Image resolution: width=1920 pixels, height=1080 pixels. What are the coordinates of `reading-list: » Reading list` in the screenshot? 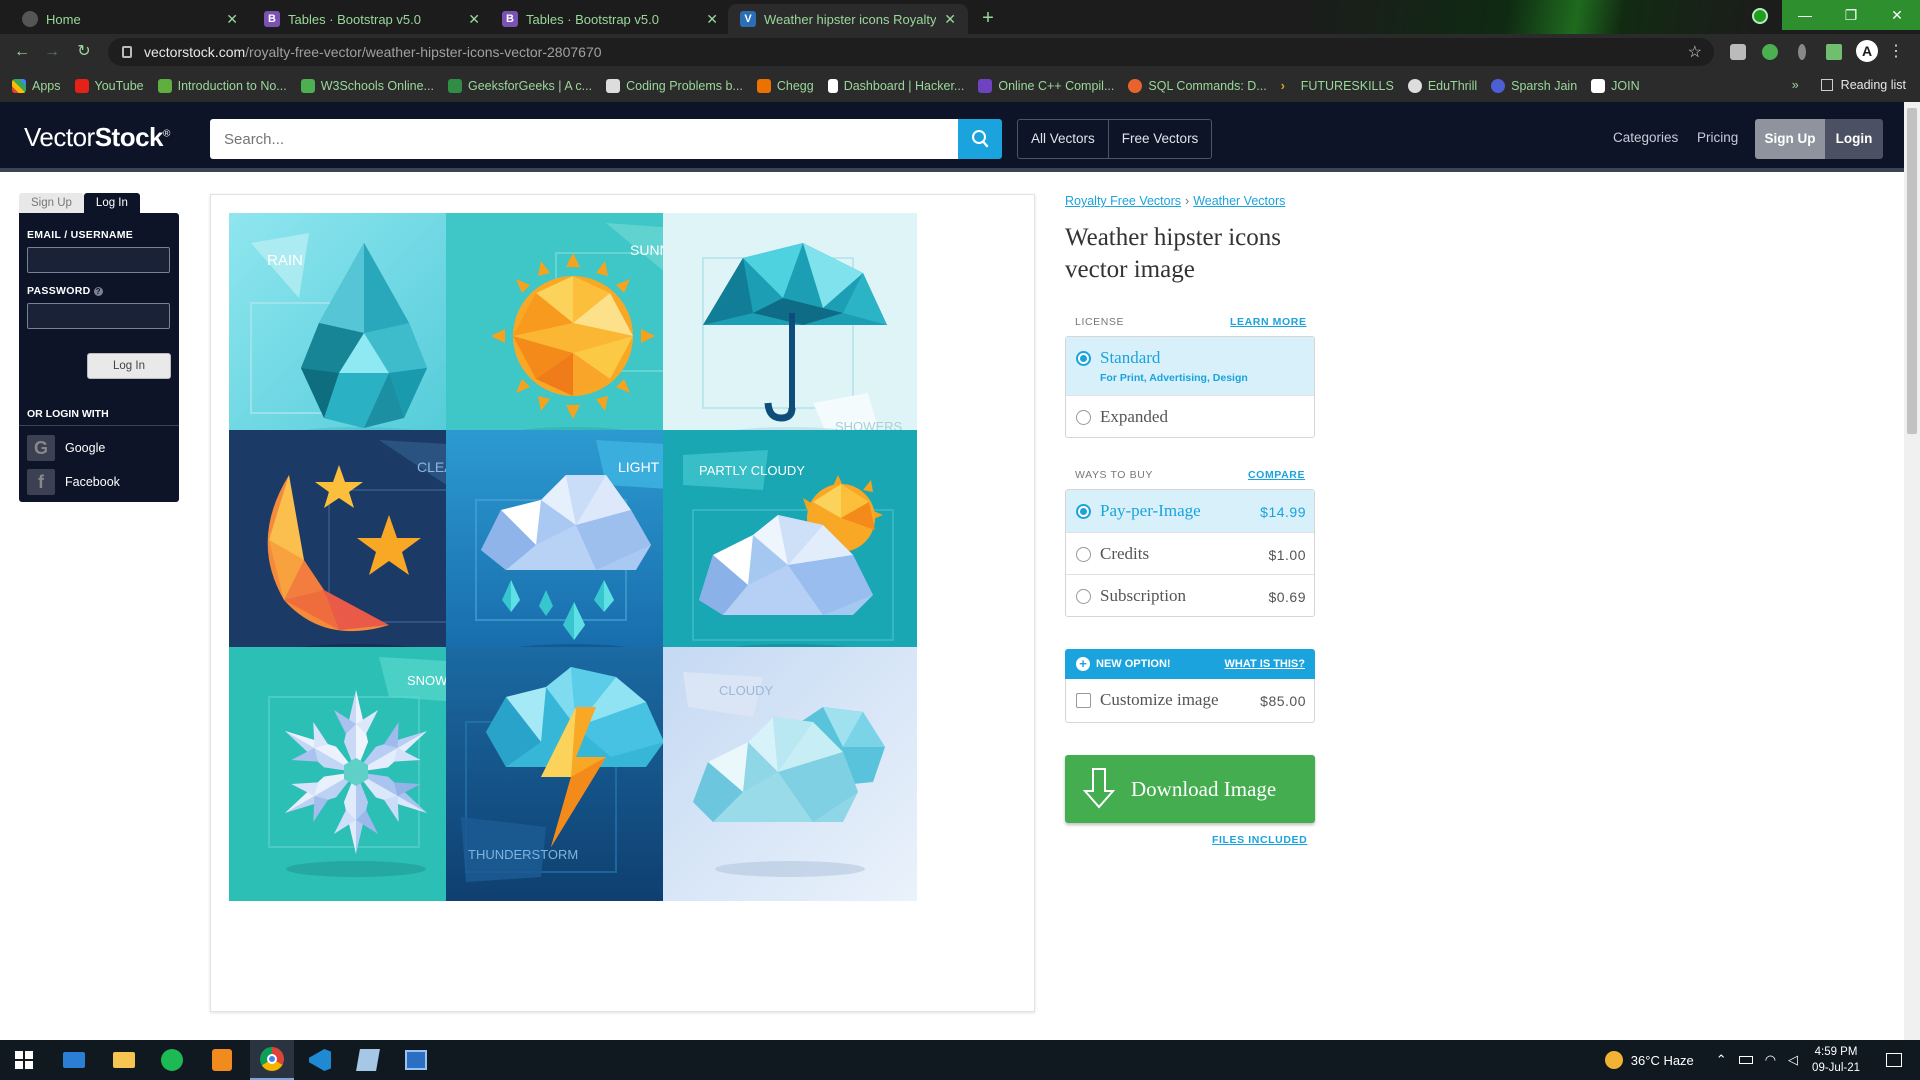 It's located at (1849, 85).